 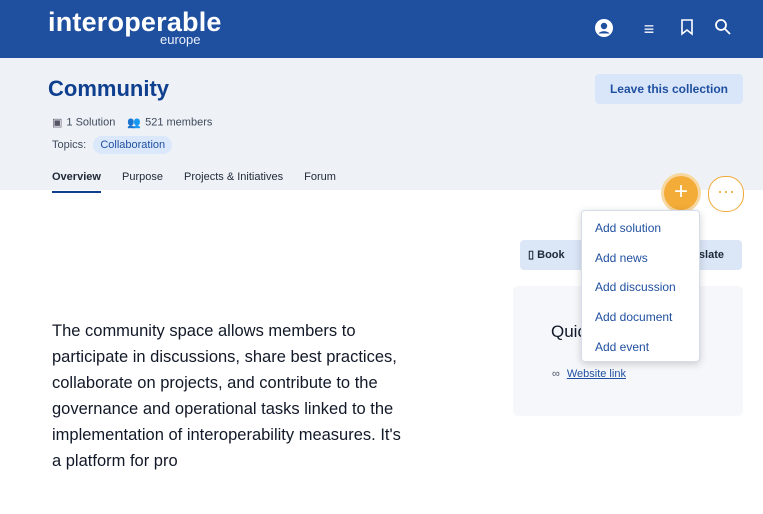 I want to click on bookmark-icon, so click(x=687, y=29).